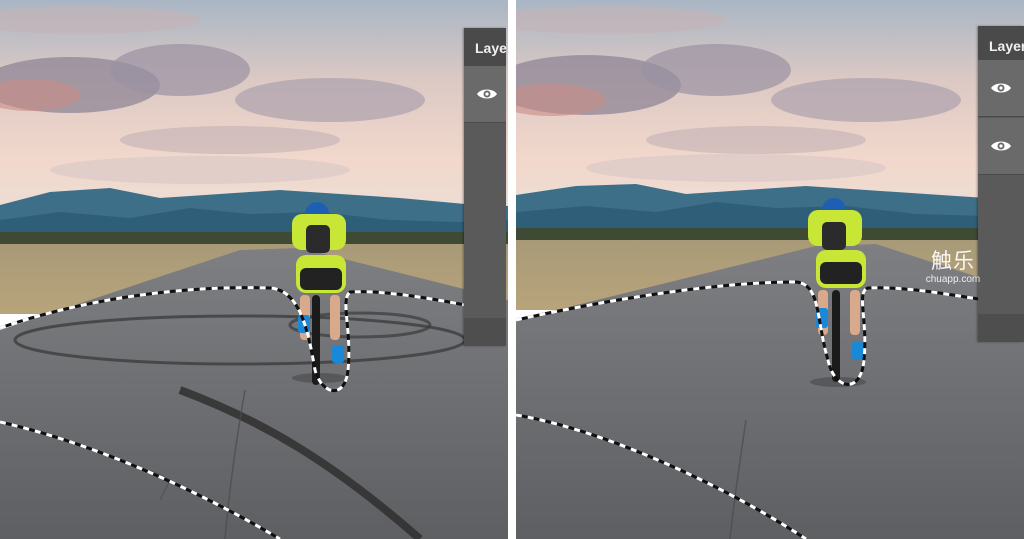  Describe the element at coordinates (953, 261) in the screenshot. I see `watermark-logo: 触乐` at that location.